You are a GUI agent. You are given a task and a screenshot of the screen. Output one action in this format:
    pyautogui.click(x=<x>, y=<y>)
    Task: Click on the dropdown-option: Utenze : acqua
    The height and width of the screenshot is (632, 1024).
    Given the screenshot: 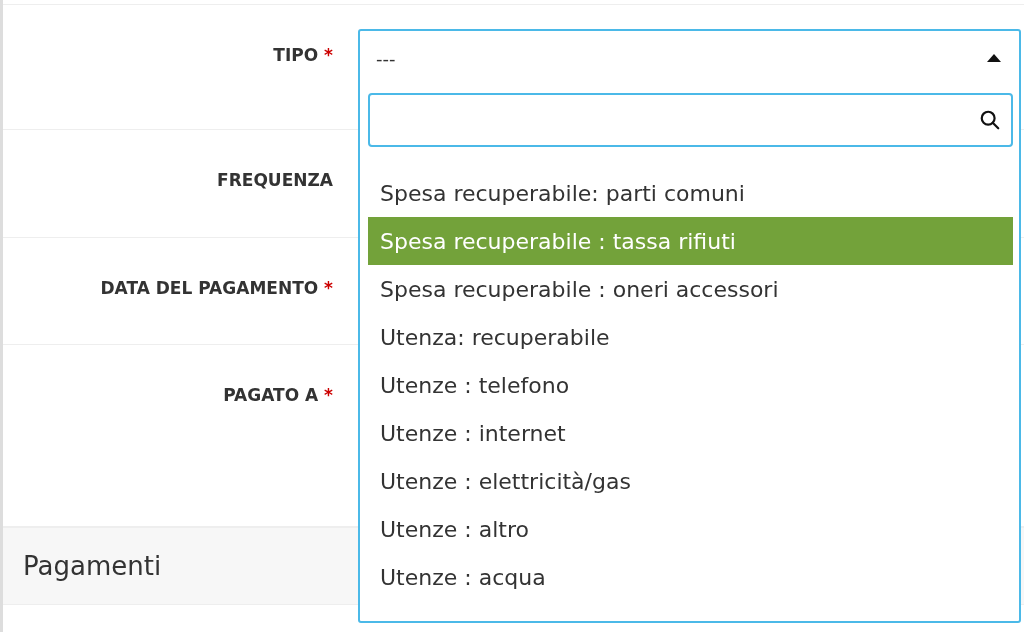 What is the action you would take?
    pyautogui.click(x=690, y=577)
    